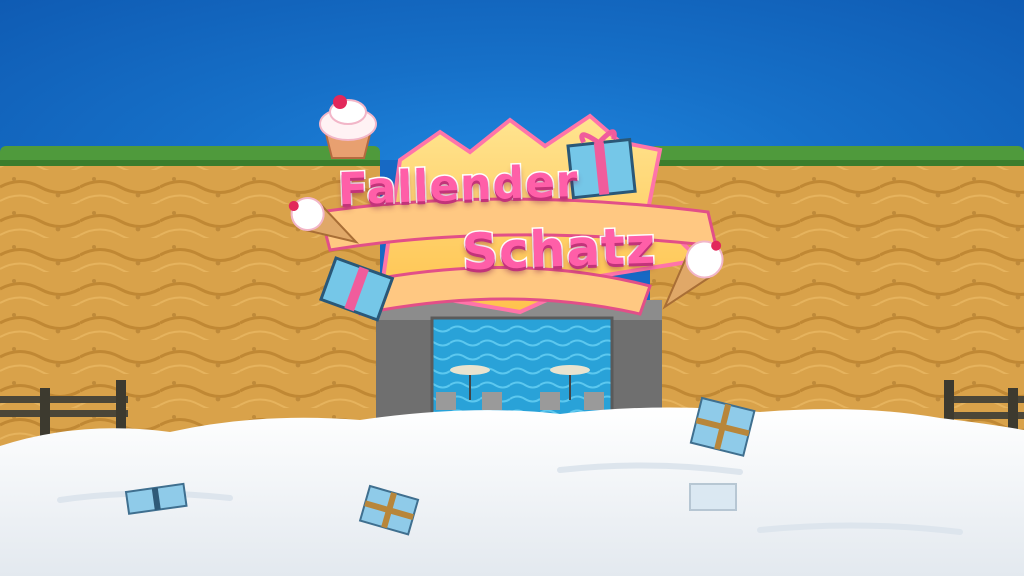 The image size is (1024, 576). Describe the element at coordinates (713, 497) in the screenshot. I see `gift-box` at that location.